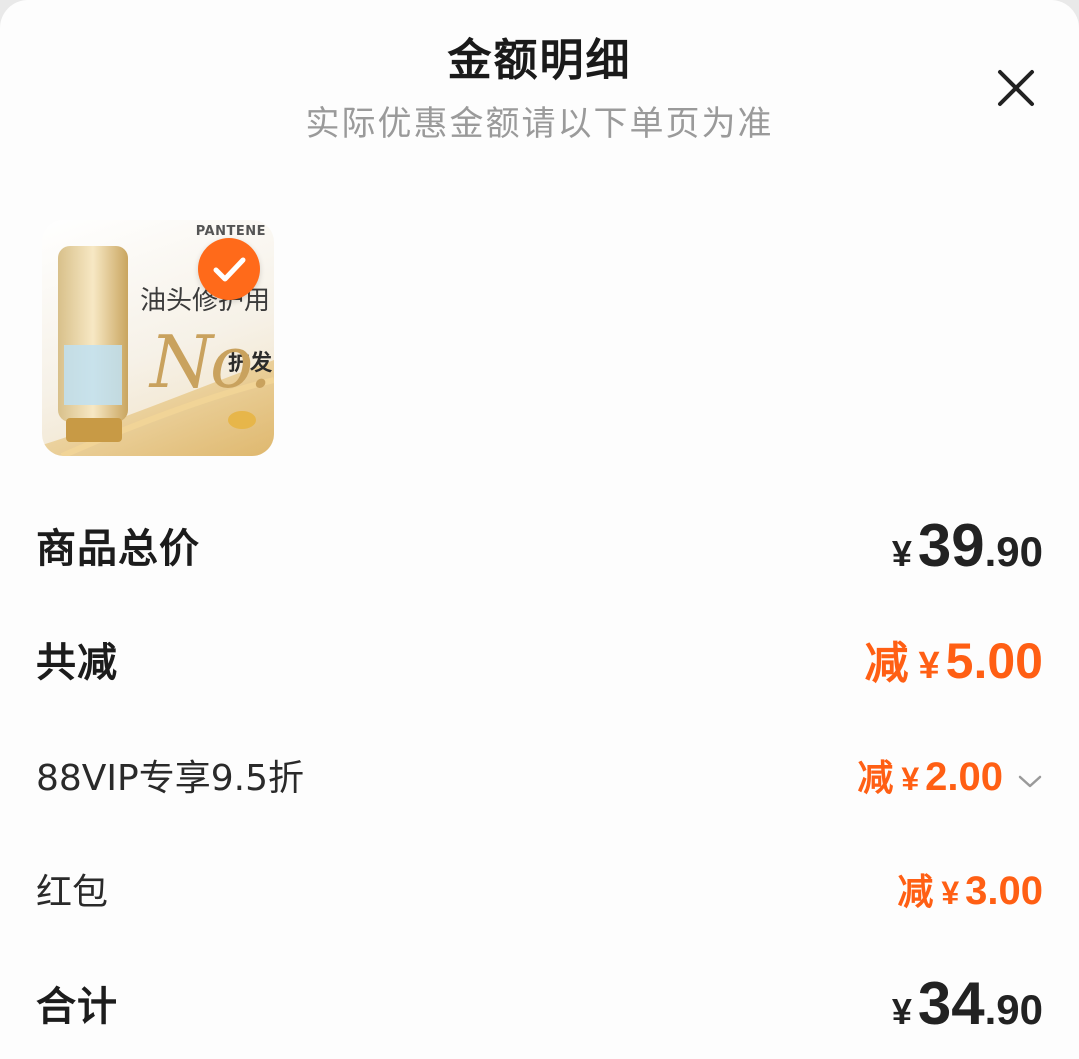  I want to click on final-yen: ¥, so click(901, 1011).